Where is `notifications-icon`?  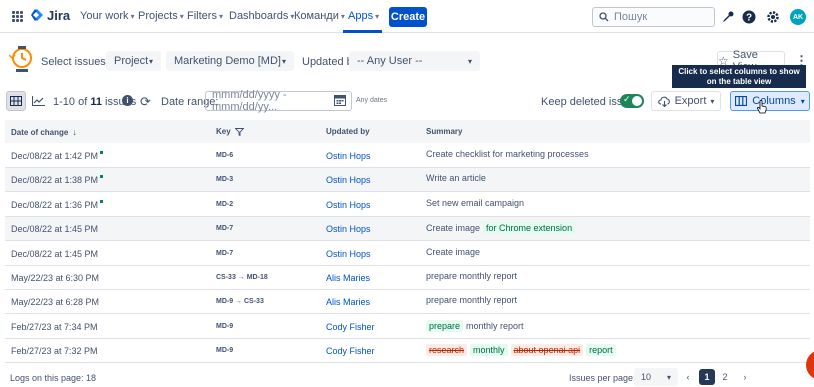
notifications-icon is located at coordinates (728, 17).